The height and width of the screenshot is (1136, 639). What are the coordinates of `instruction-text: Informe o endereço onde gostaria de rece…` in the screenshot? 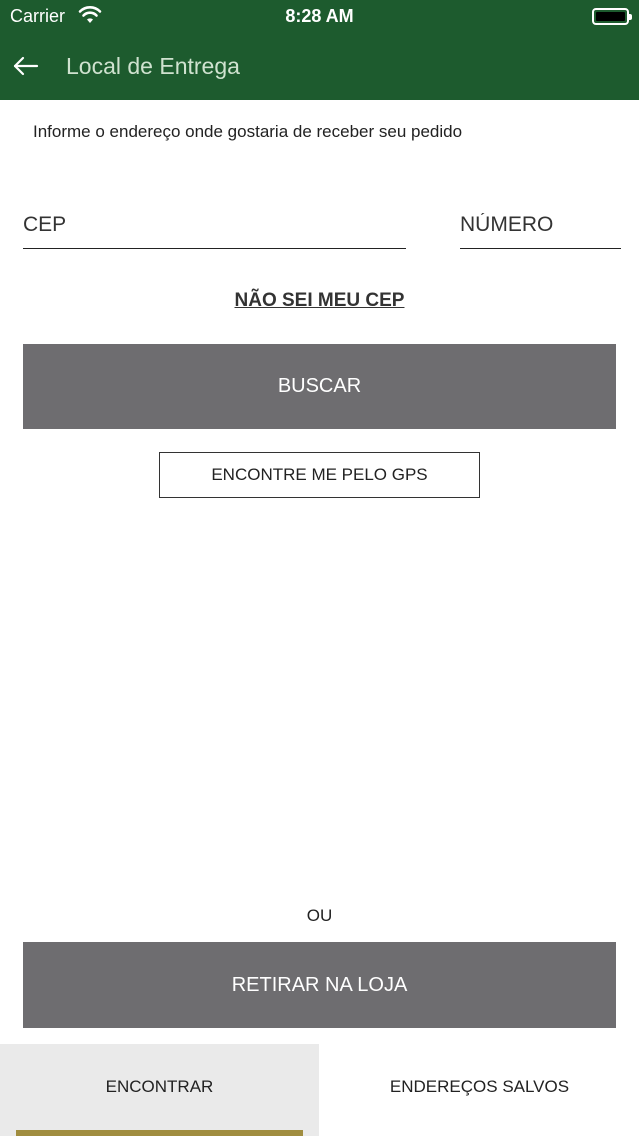 It's located at (248, 131).